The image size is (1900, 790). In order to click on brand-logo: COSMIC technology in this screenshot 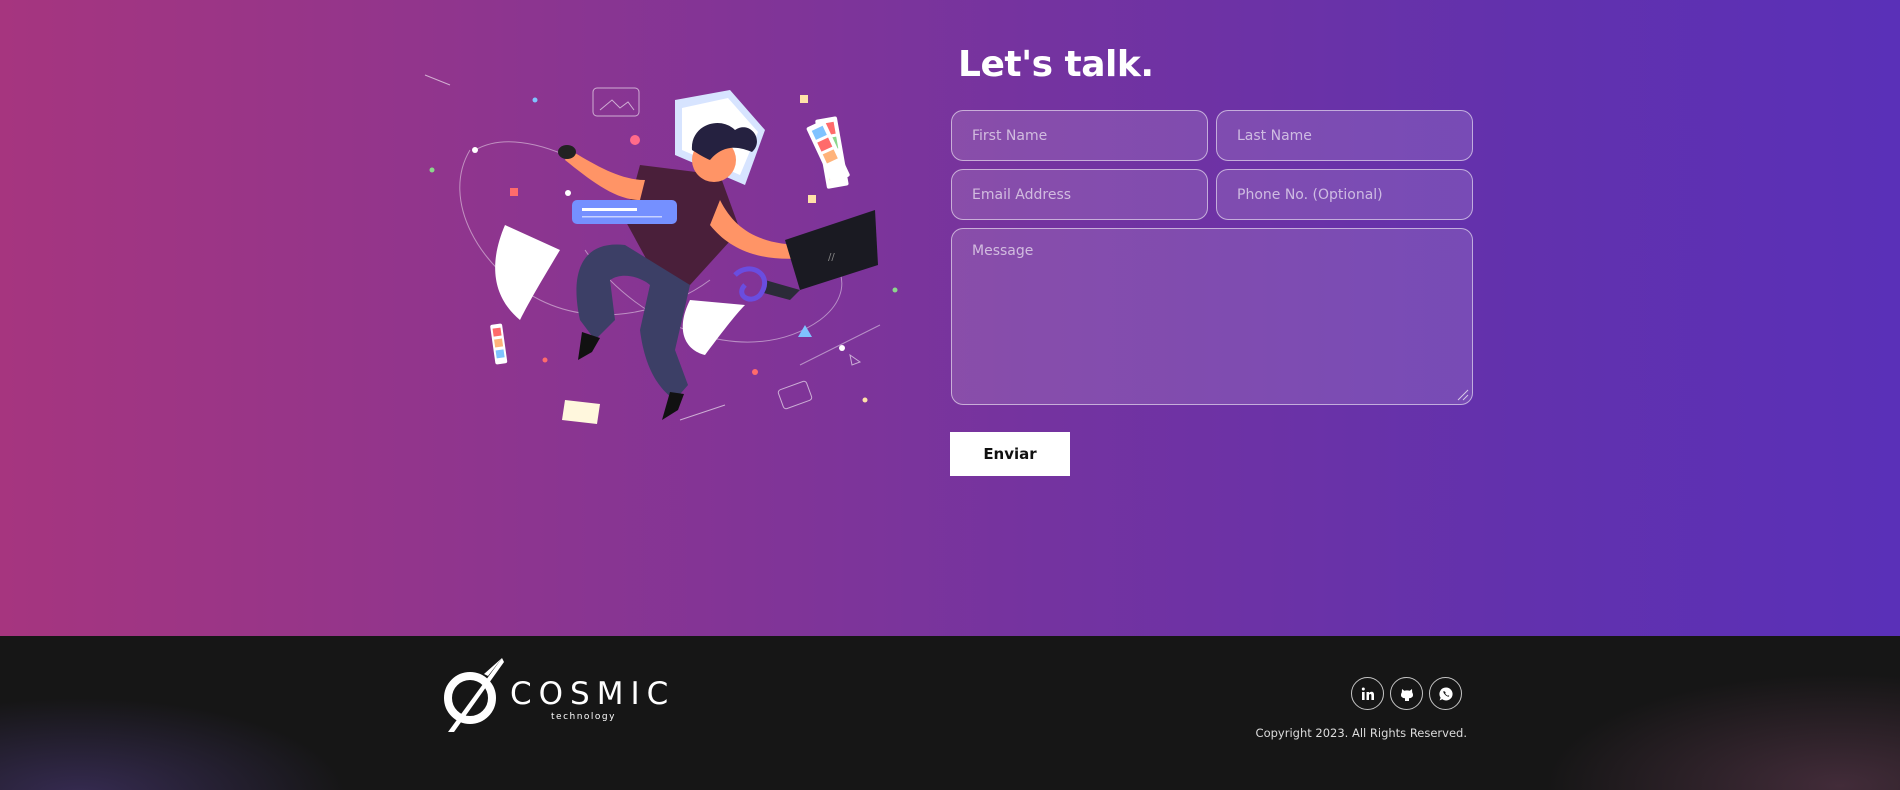, I will do `click(554, 695)`.